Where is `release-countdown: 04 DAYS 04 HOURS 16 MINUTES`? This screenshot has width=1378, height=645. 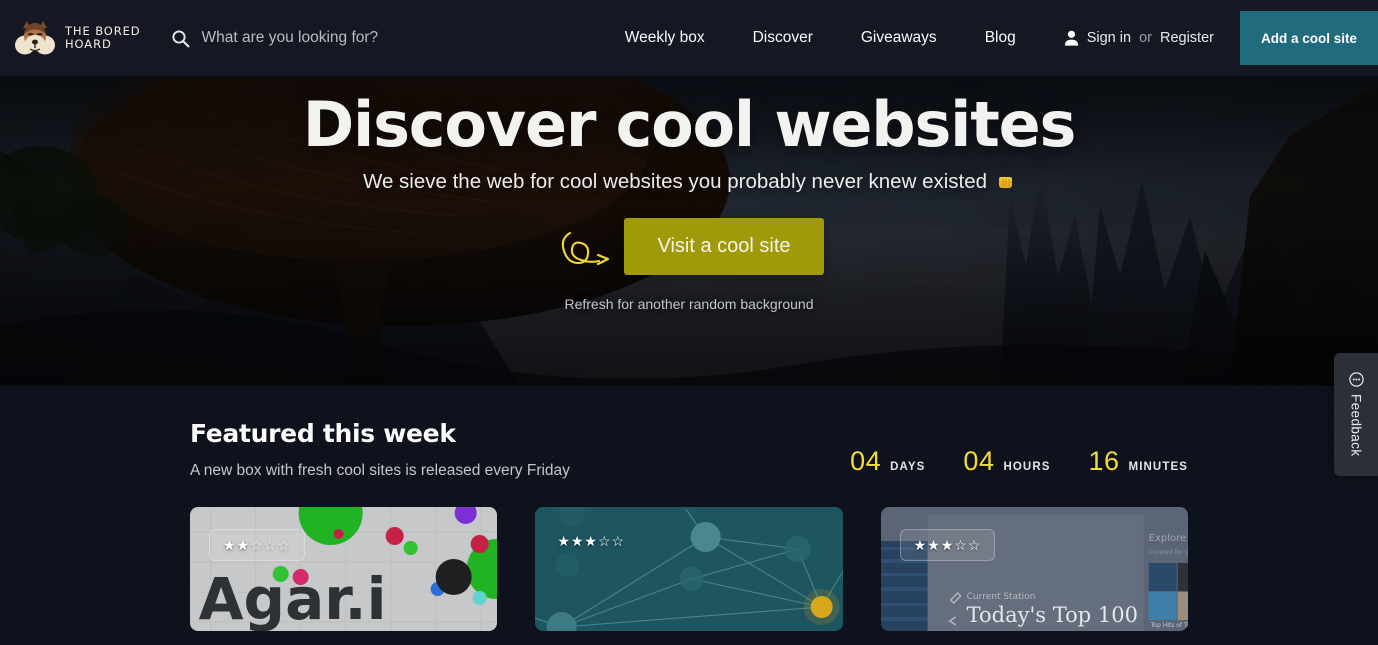 release-countdown: 04 DAYS 04 HOURS 16 MINUTES is located at coordinates (1019, 463).